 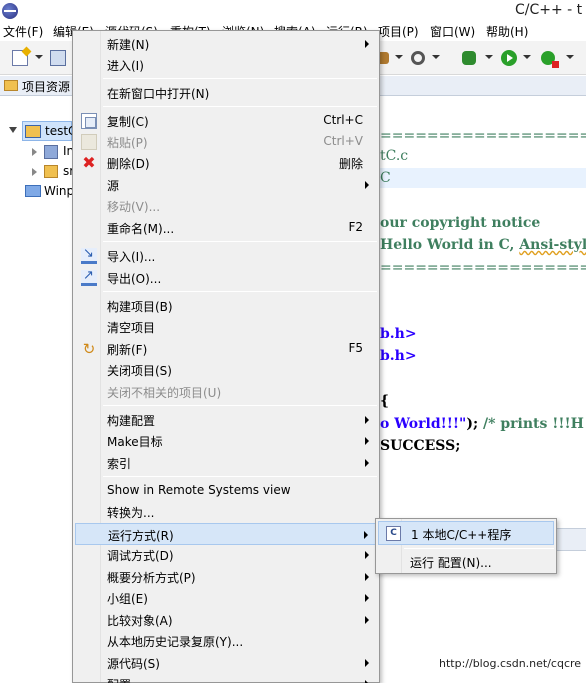 What do you see at coordinates (226, 44) in the screenshot?
I see `menu-item-new: 新建(N)` at bounding box center [226, 44].